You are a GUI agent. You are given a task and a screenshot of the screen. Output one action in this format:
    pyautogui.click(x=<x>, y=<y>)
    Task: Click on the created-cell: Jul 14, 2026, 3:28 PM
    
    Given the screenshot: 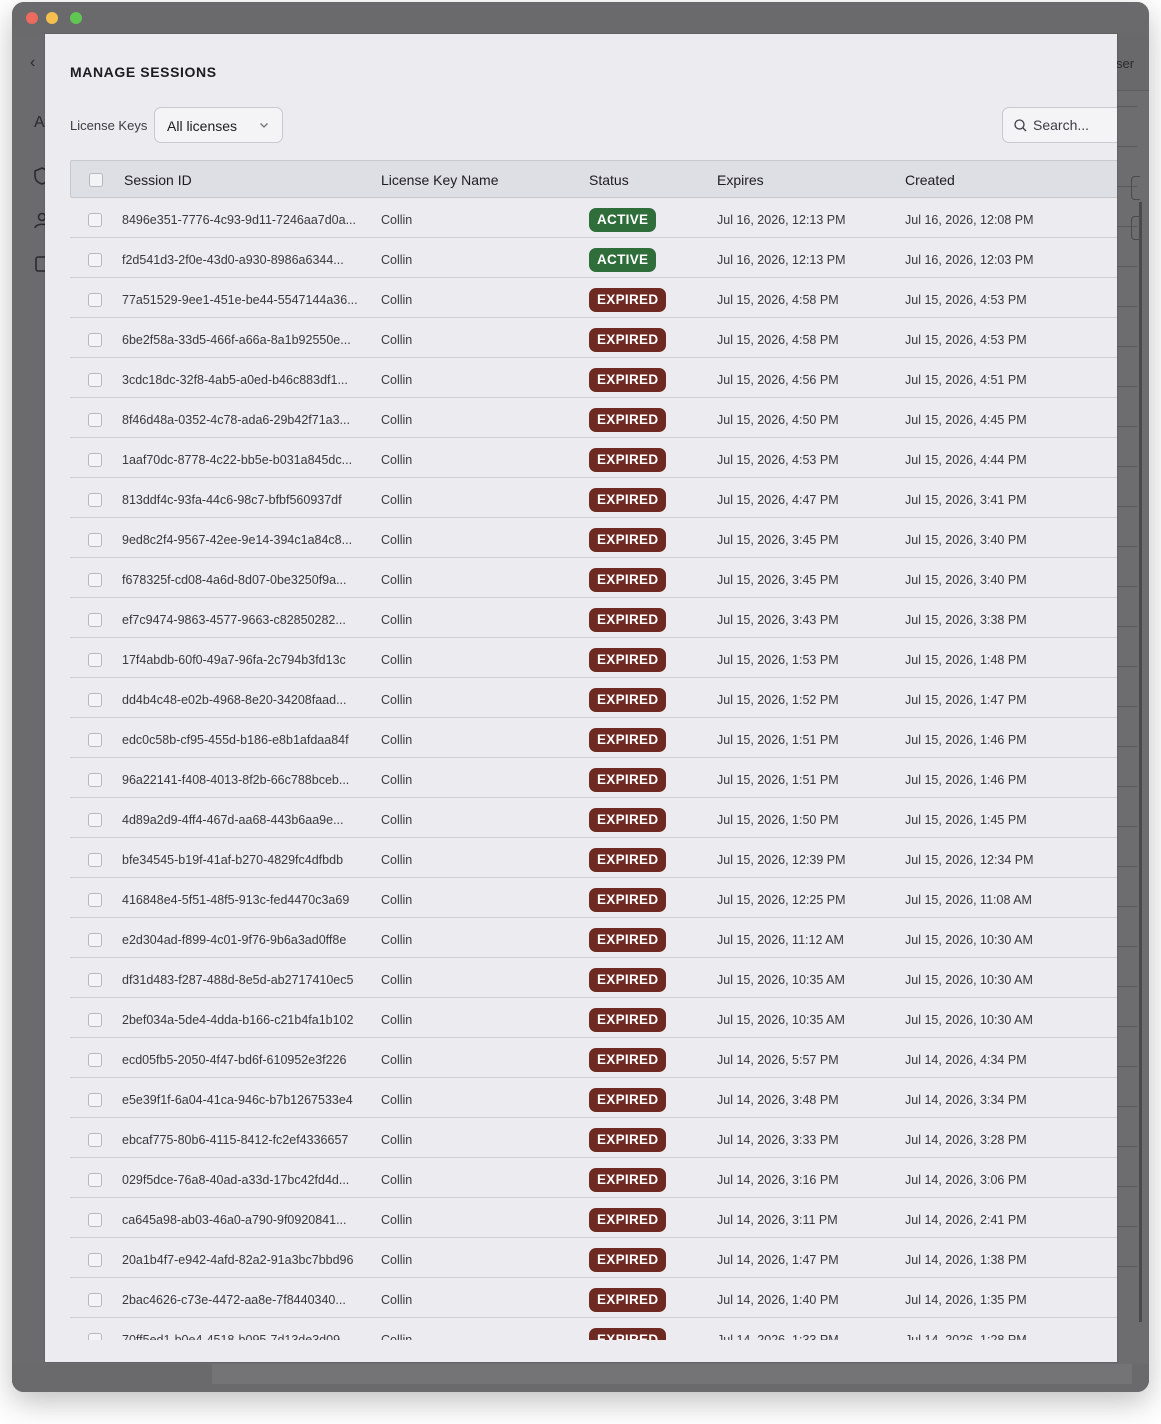 What is the action you would take?
    pyautogui.click(x=966, y=1140)
    